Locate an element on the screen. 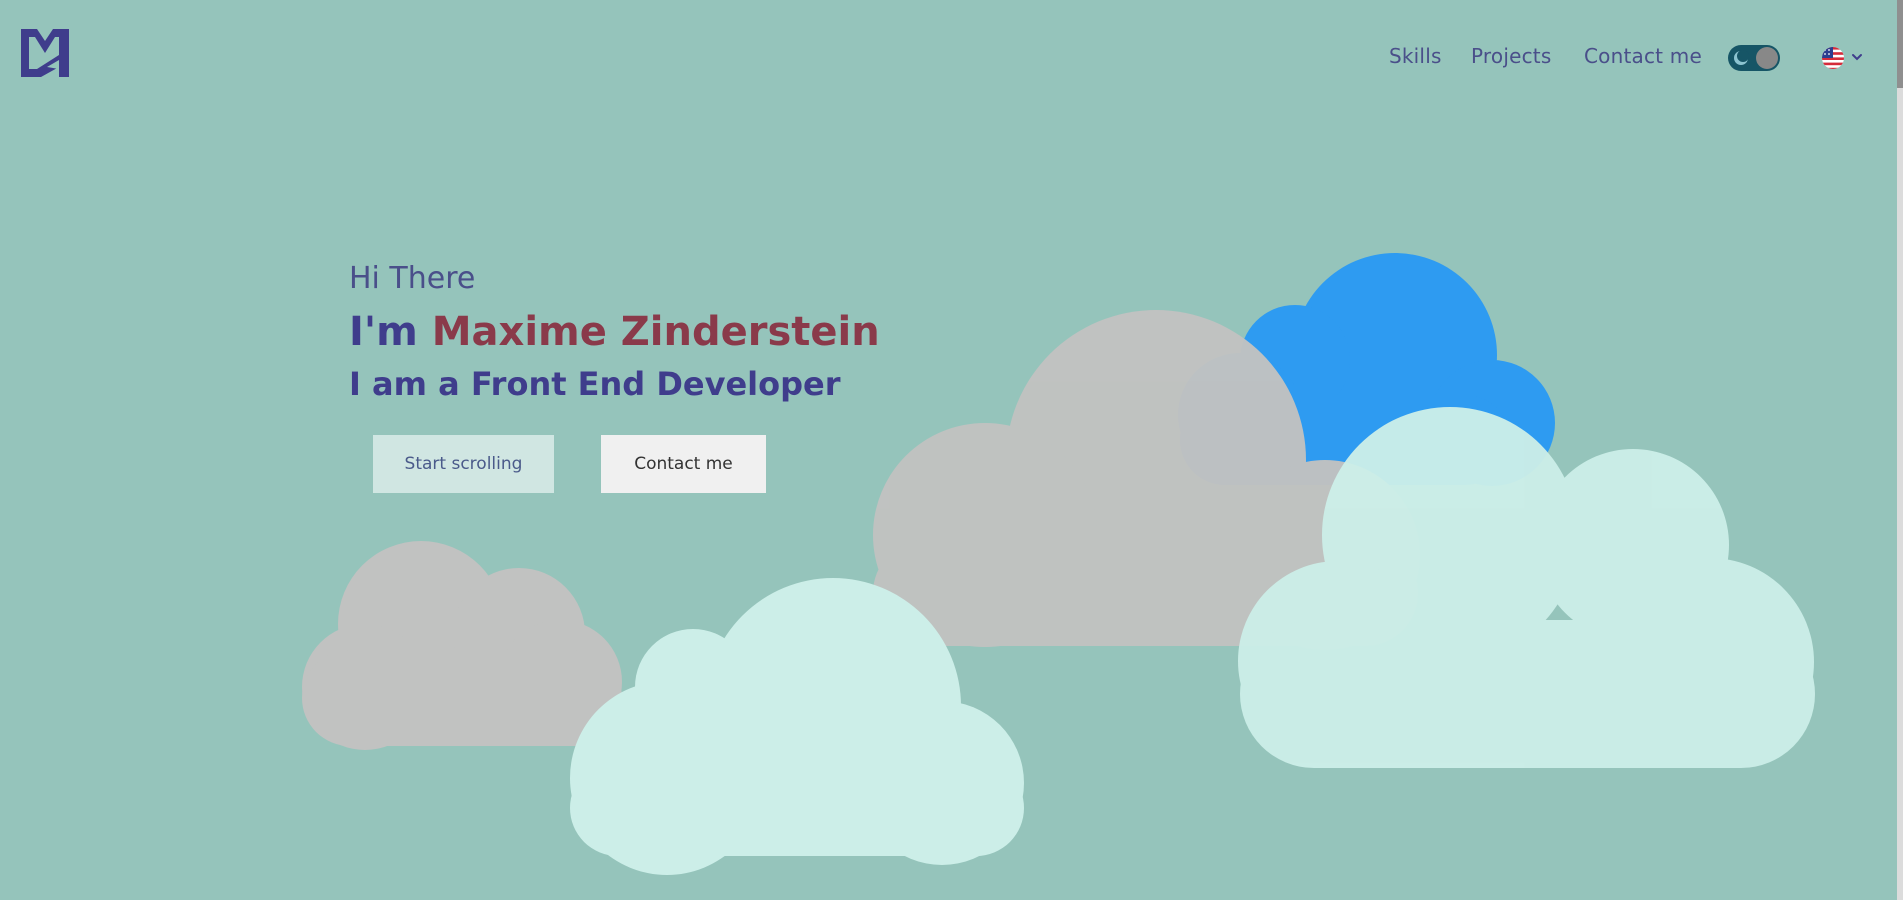 The width and height of the screenshot is (1903, 900). hero-name-line: I'm Maxime Zinderstein is located at coordinates (614, 332).